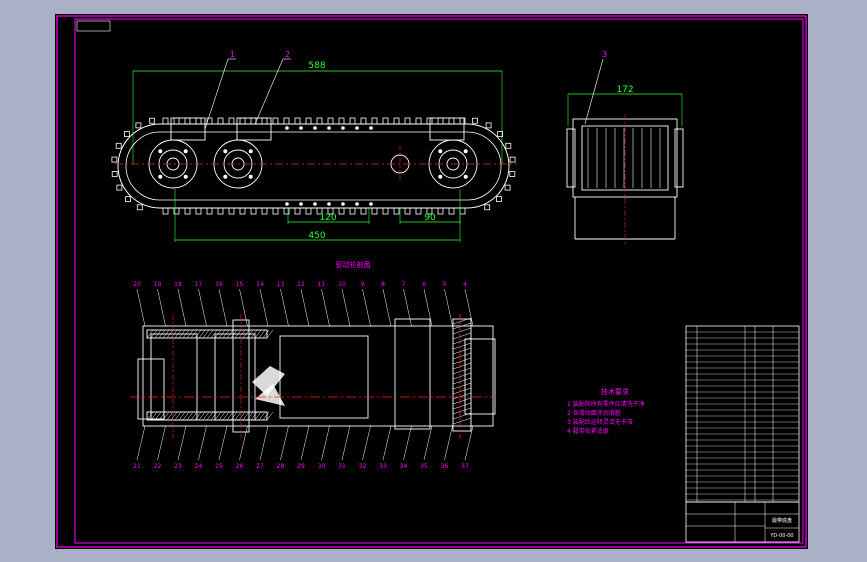 The width and height of the screenshot is (867, 562). Describe the element at coordinates (219, 284) in the screenshot. I see `section-callout-top: 16` at that location.